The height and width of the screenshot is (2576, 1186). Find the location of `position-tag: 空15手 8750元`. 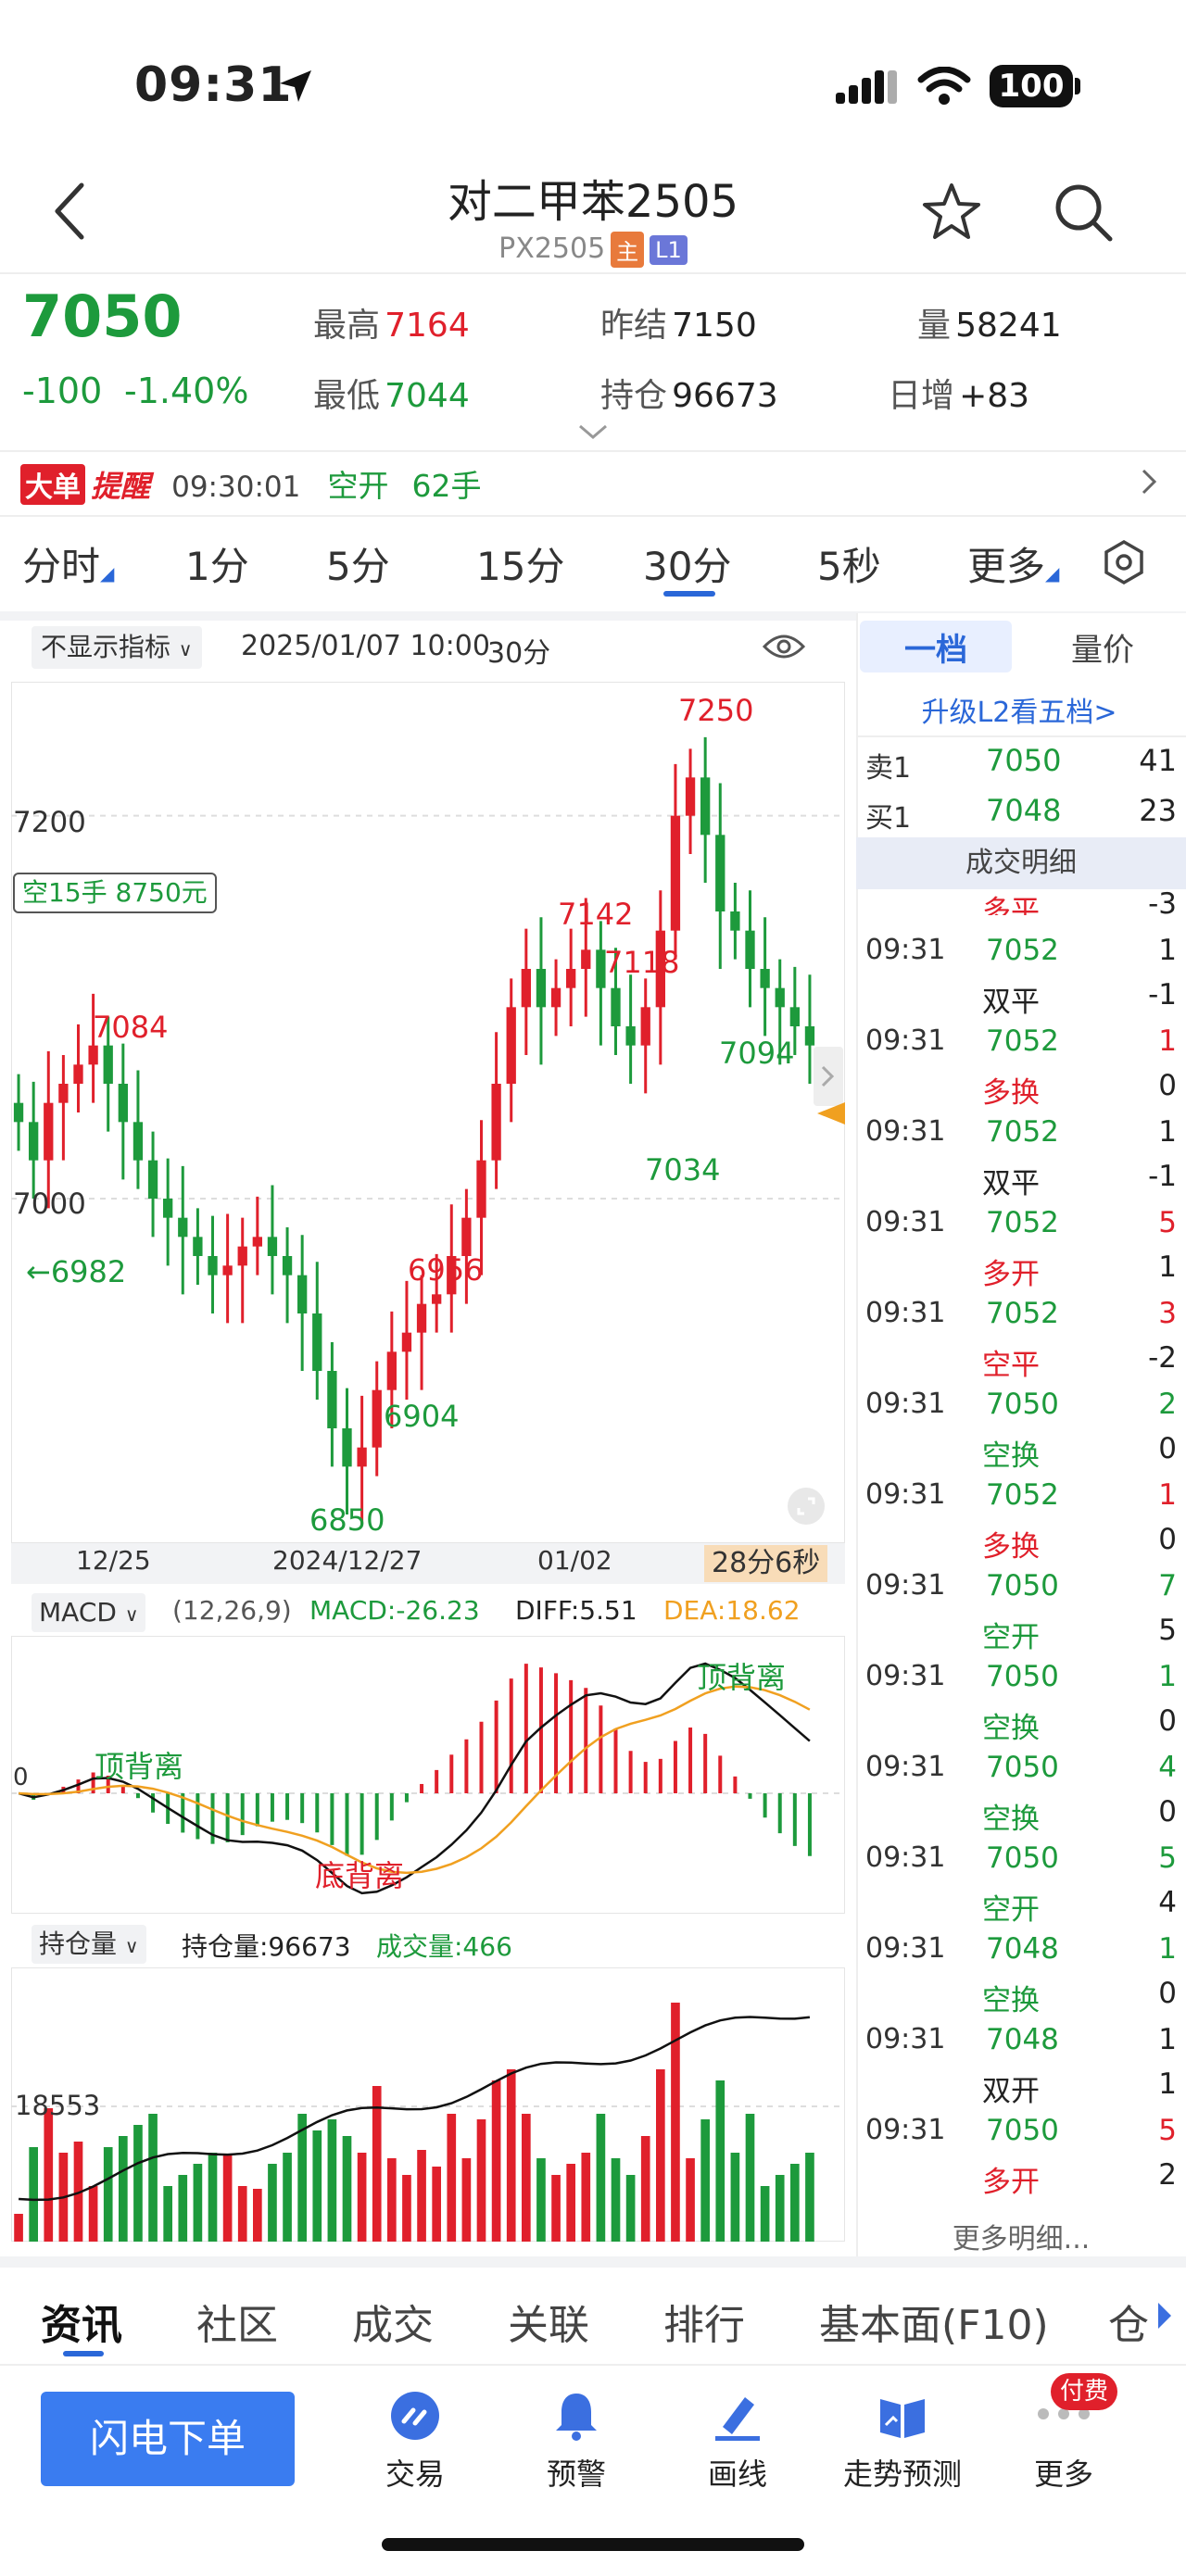

position-tag: 空15手 8750元 is located at coordinates (115, 893).